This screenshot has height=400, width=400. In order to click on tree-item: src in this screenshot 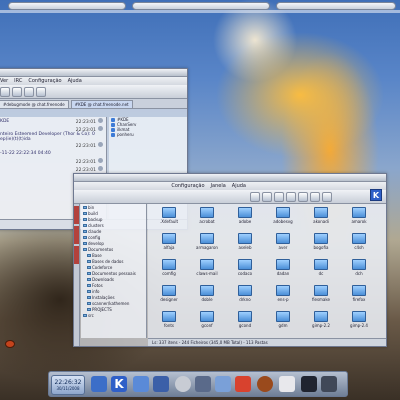, I will do `click(113, 315)`.